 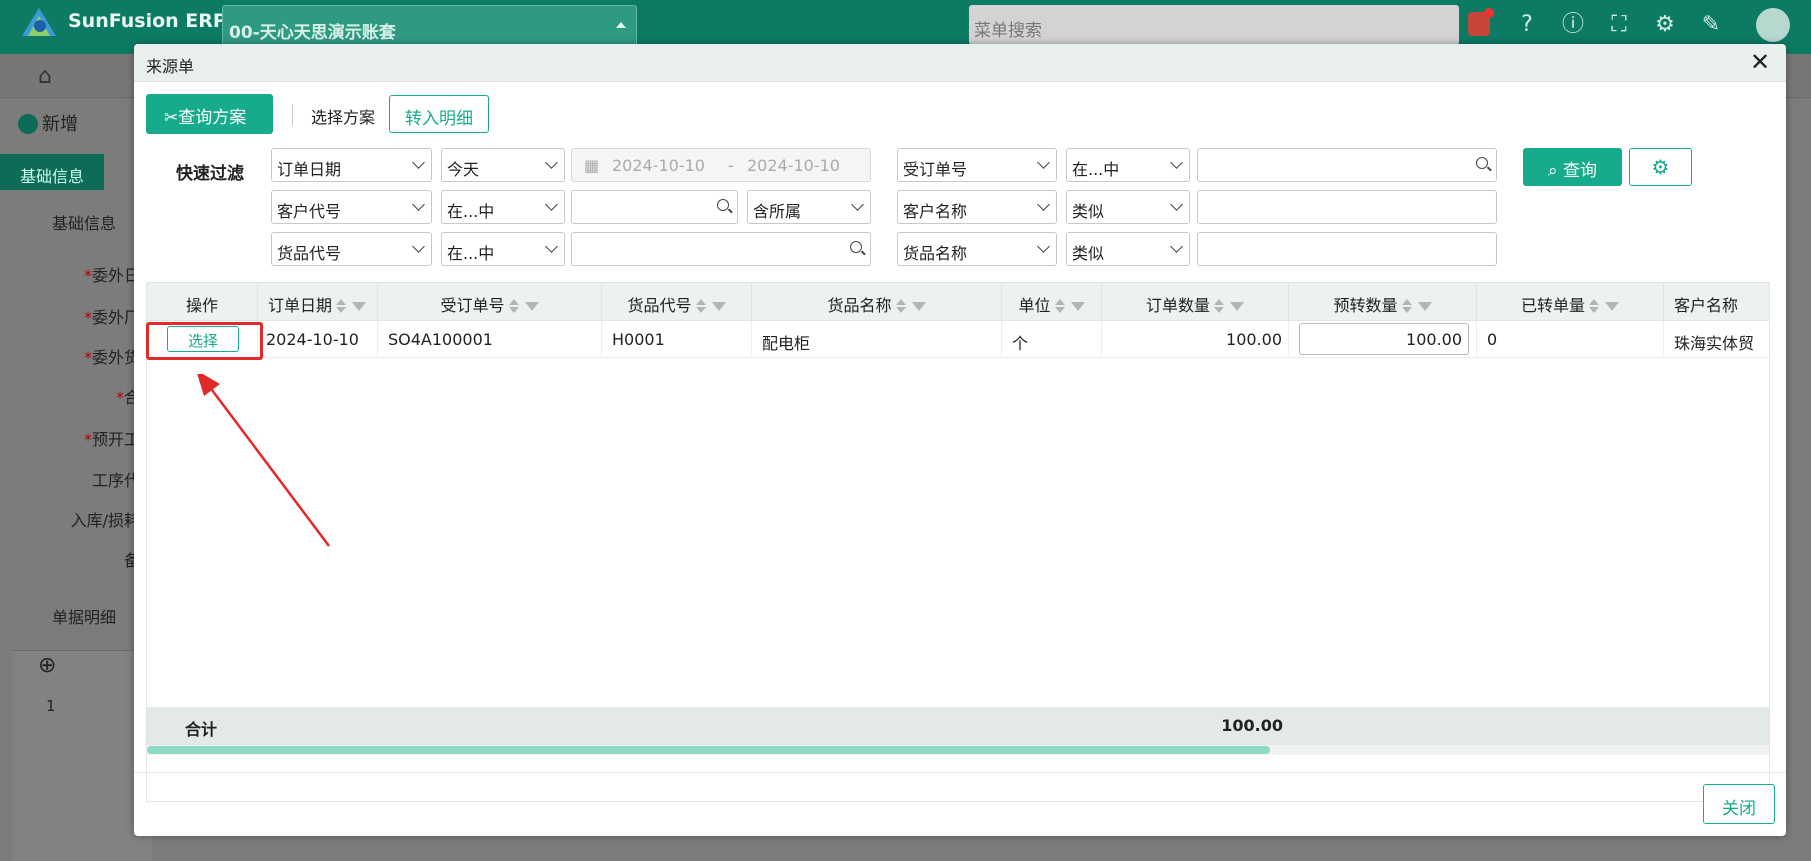 I want to click on bg-field-label: 备, so click(x=131, y=560).